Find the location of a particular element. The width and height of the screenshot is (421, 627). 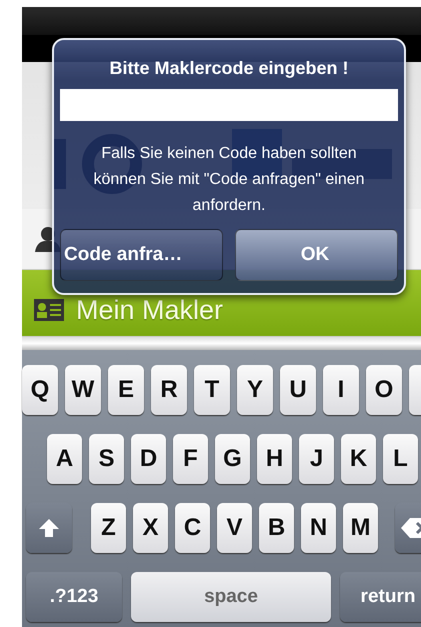

alert-message: Falls Sie keinen Code haben sollten können Sie mit "Code anfragen" einen anfordern. is located at coordinates (229, 180).